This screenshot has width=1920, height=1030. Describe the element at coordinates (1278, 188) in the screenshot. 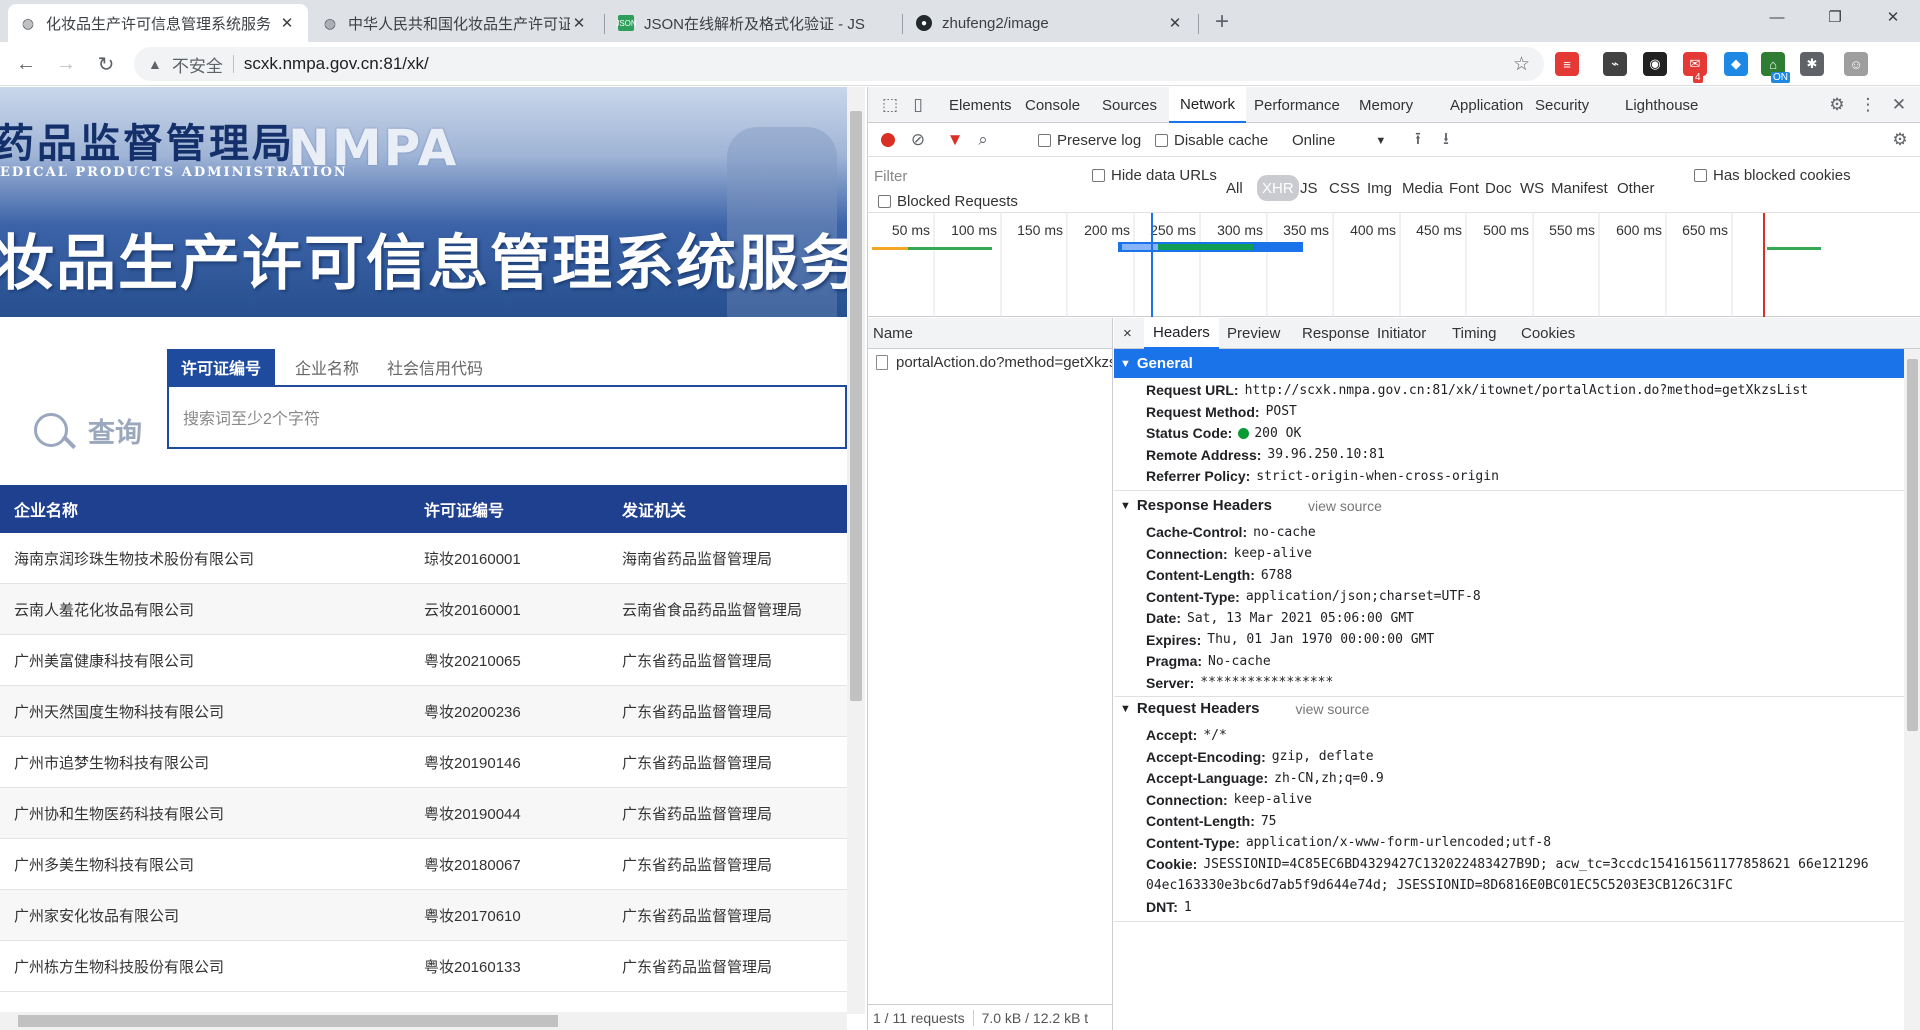

I see `type-filter-xhr: XHR` at that location.